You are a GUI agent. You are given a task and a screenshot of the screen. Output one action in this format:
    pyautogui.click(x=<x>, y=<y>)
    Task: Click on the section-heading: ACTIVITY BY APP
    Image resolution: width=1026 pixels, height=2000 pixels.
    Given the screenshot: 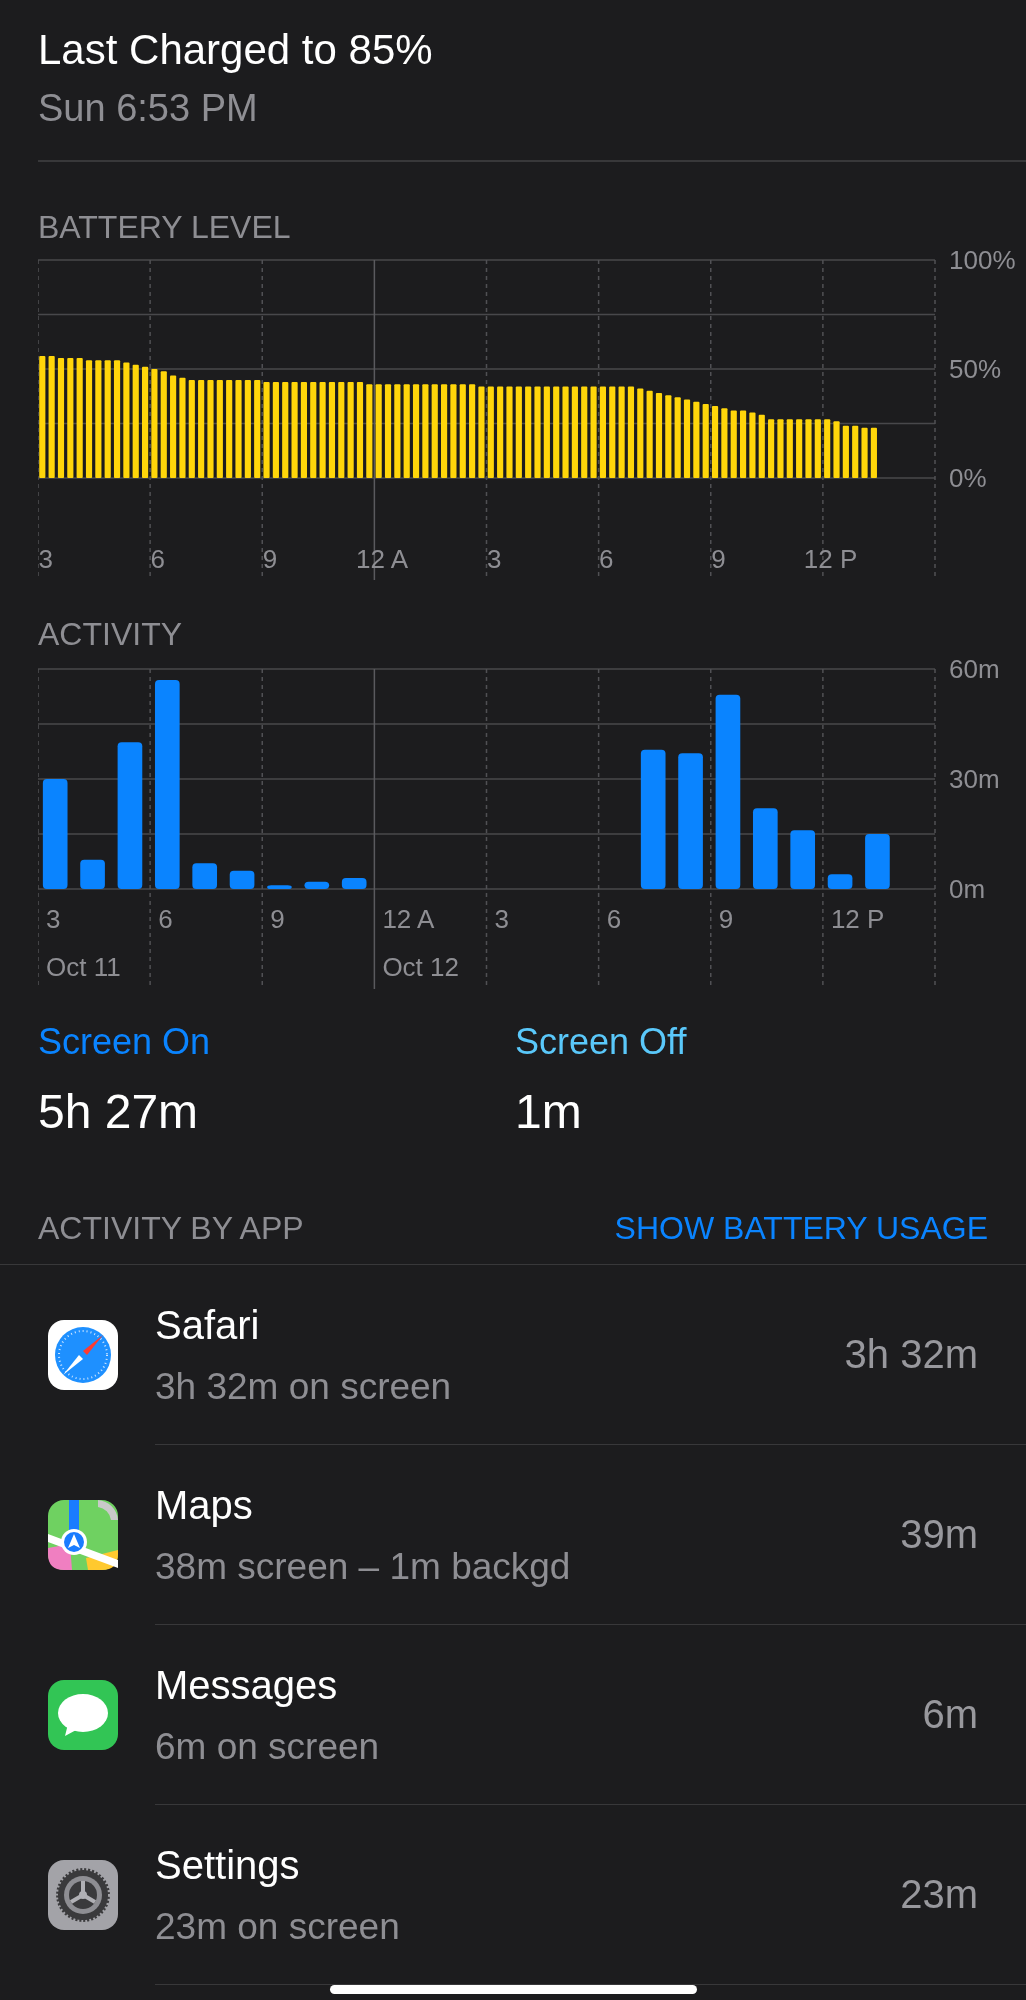 What is the action you would take?
    pyautogui.click(x=171, y=1228)
    